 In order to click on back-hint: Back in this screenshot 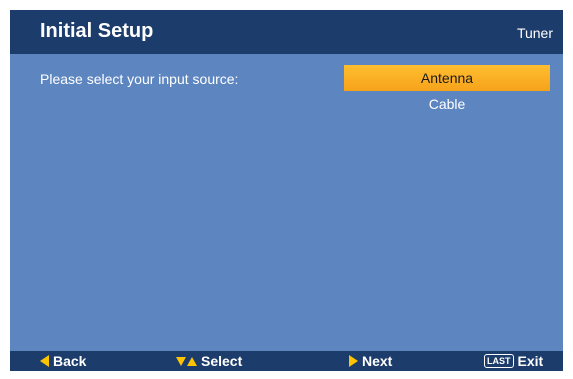, I will do `click(63, 361)`.